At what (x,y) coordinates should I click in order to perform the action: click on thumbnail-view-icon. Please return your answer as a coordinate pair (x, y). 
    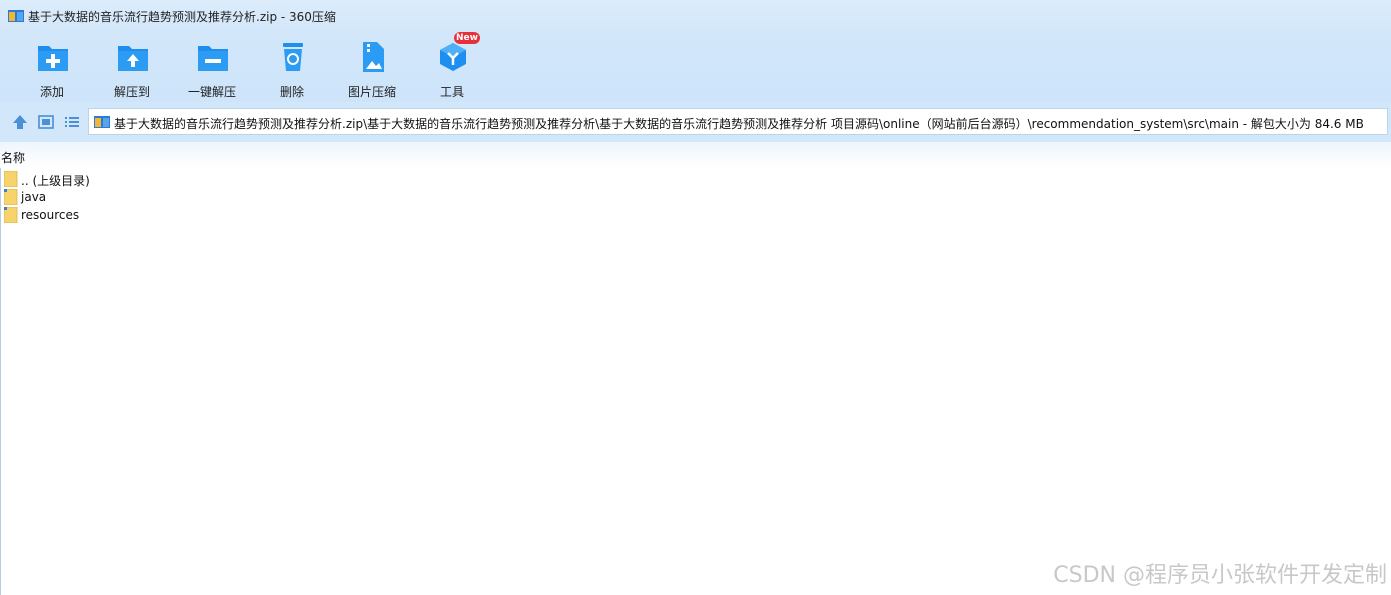
    Looking at the image, I should click on (46, 122).